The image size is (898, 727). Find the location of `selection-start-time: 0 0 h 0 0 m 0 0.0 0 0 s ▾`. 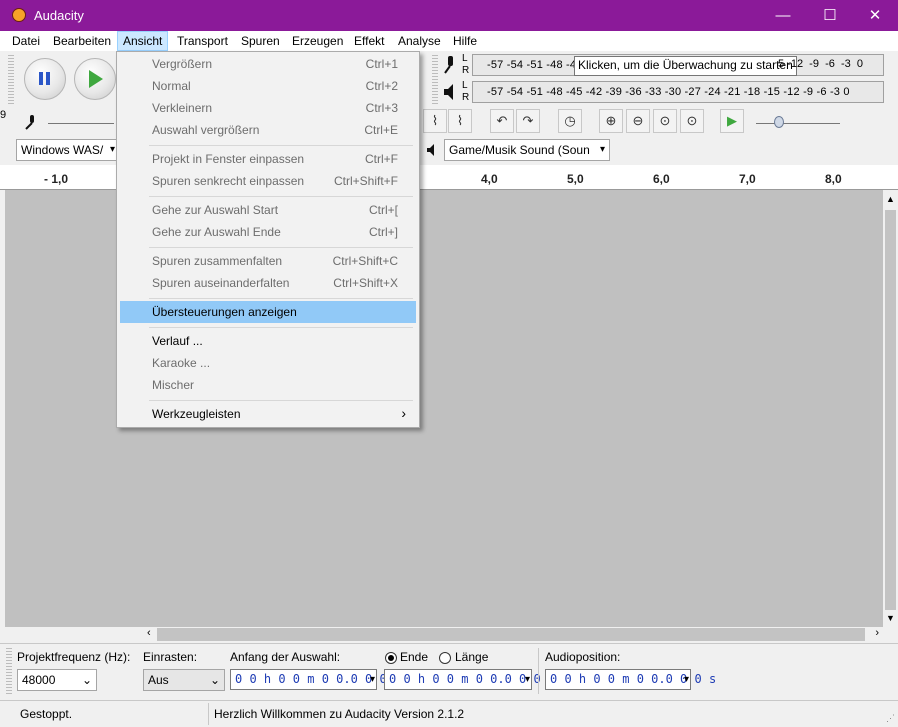

selection-start-time: 0 0 h 0 0 m 0 0.0 0 0 s ▾ is located at coordinates (315, 679).